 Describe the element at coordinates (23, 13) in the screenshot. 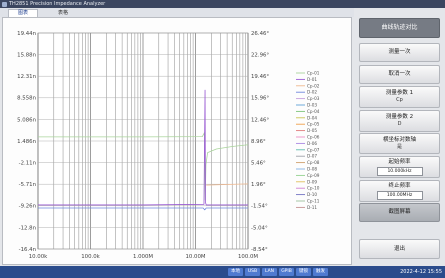

I see `tab-chart: 图表` at that location.